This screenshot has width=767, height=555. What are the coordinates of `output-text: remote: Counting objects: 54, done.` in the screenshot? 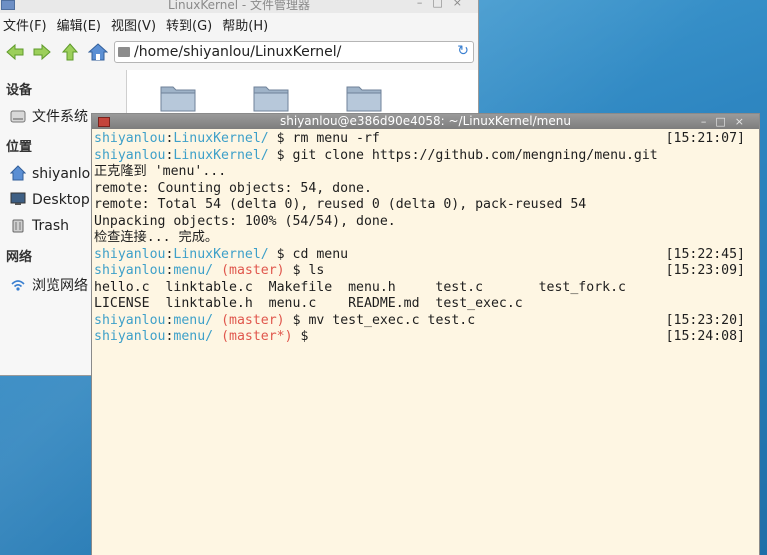 It's located at (233, 188).